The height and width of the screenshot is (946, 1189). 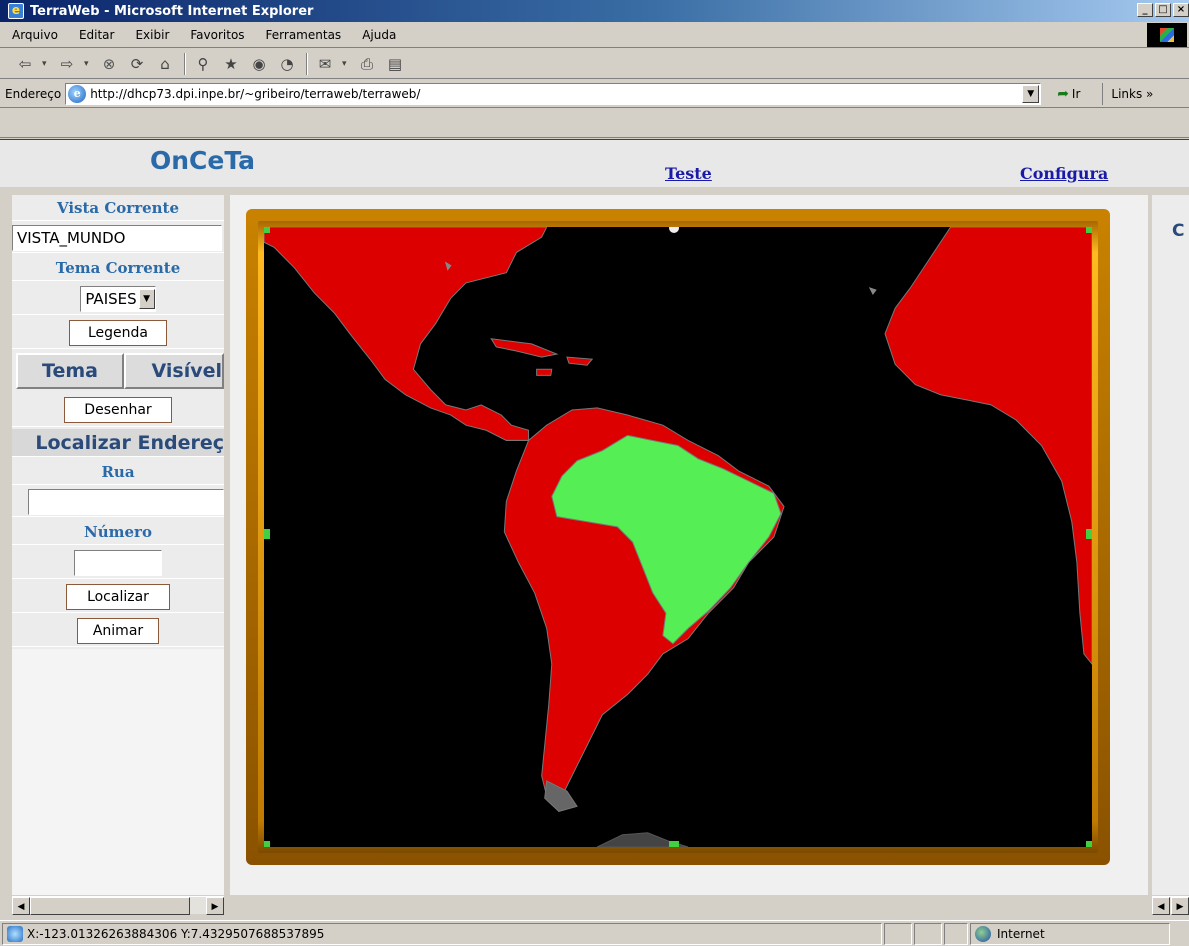 What do you see at coordinates (118, 471) in the screenshot?
I see `rua-label: Rua` at bounding box center [118, 471].